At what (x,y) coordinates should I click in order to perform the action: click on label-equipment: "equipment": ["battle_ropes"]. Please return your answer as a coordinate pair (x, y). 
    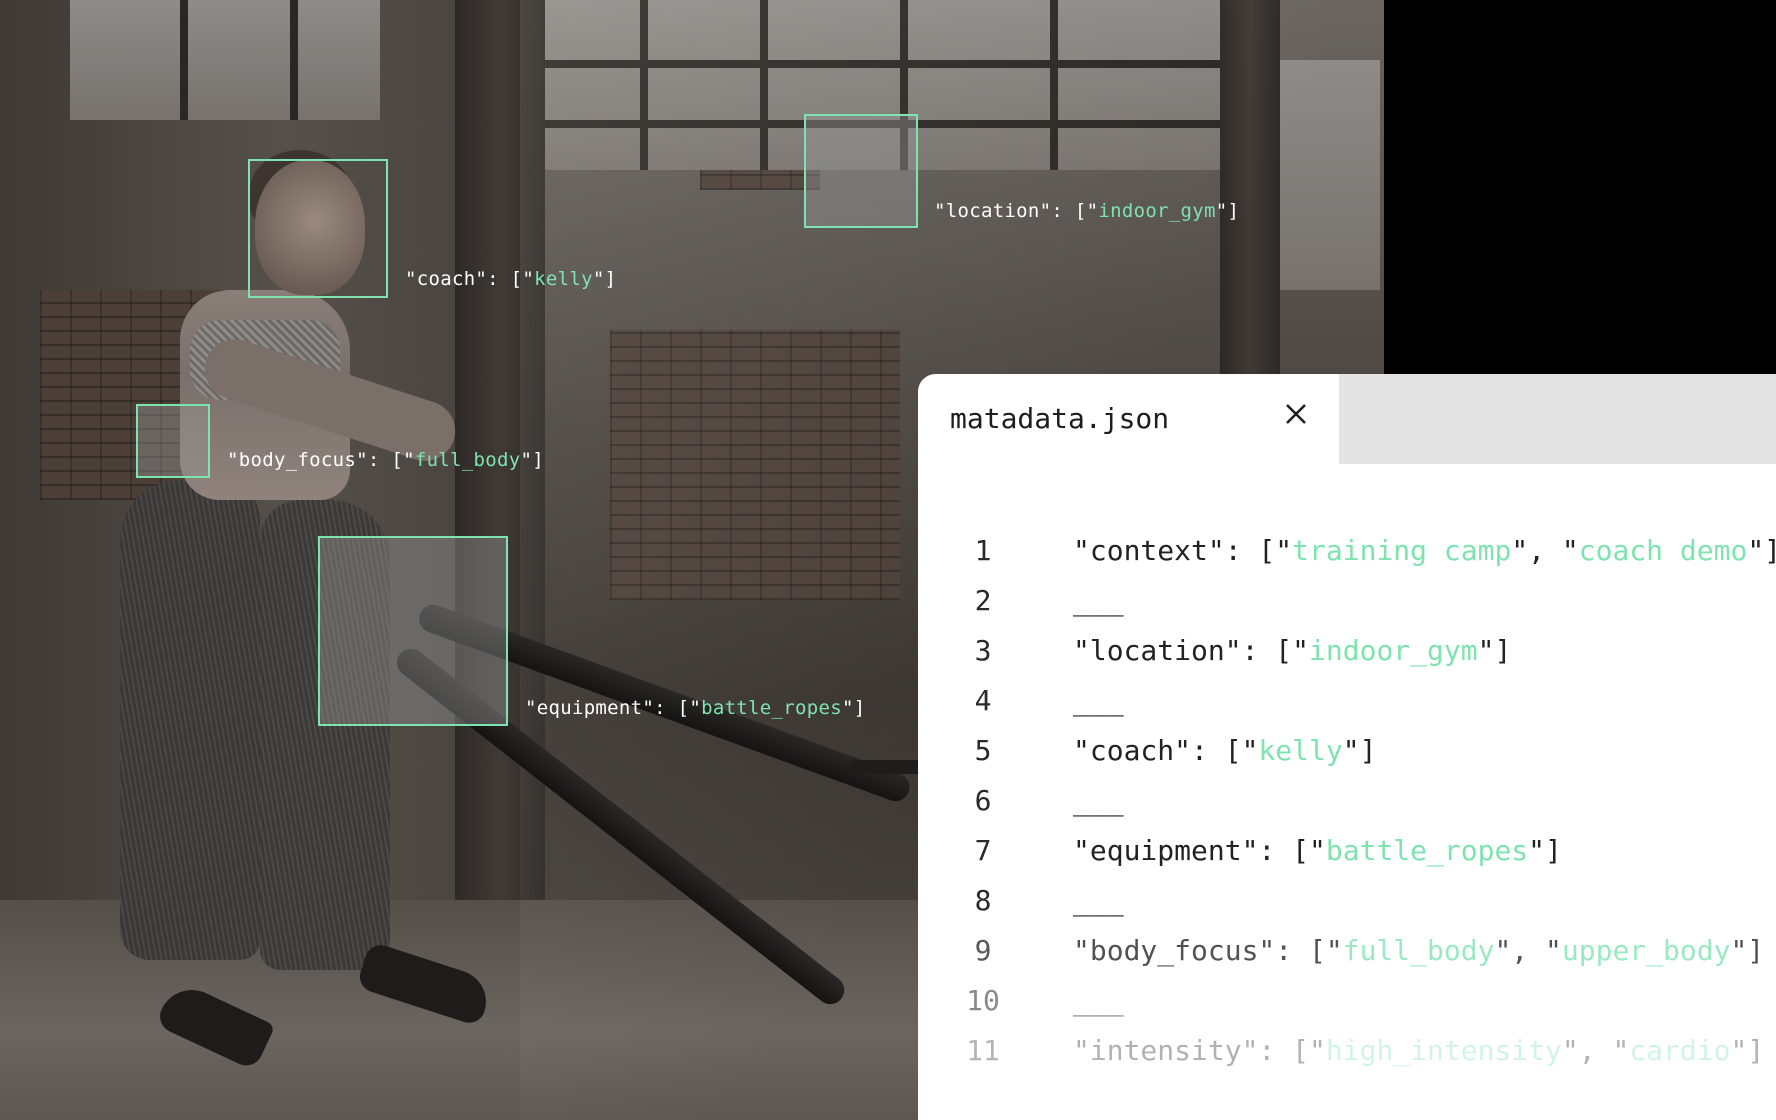
    Looking at the image, I should click on (695, 708).